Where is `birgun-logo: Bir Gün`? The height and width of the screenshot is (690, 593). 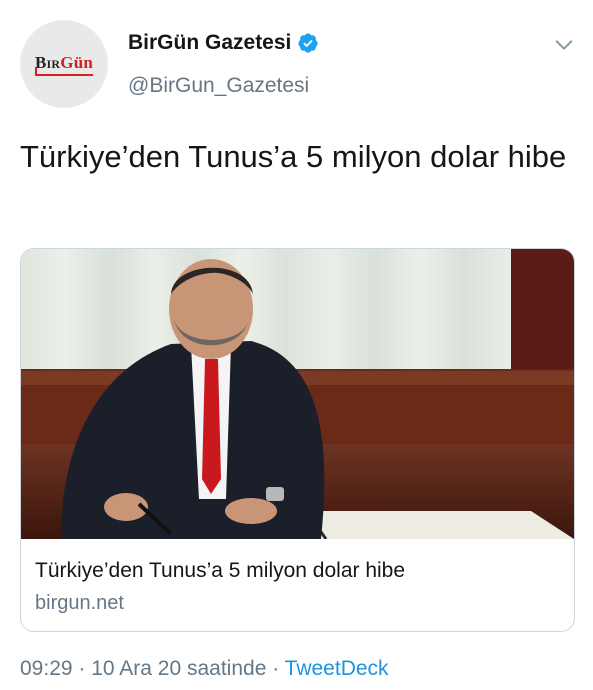 birgun-logo: Bir Gün is located at coordinates (64, 64).